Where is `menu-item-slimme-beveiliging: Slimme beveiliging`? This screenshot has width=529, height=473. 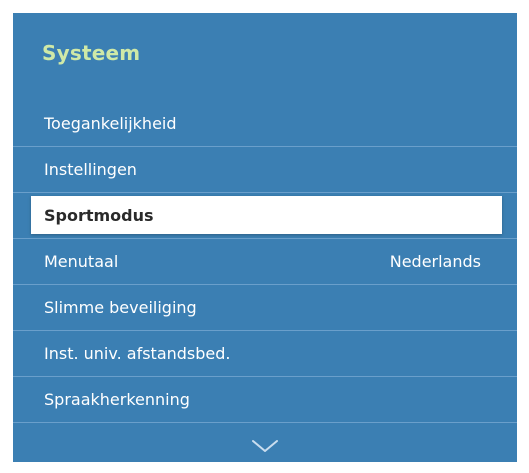
menu-item-slimme-beveiliging: Slimme beveiliging is located at coordinates (265, 308).